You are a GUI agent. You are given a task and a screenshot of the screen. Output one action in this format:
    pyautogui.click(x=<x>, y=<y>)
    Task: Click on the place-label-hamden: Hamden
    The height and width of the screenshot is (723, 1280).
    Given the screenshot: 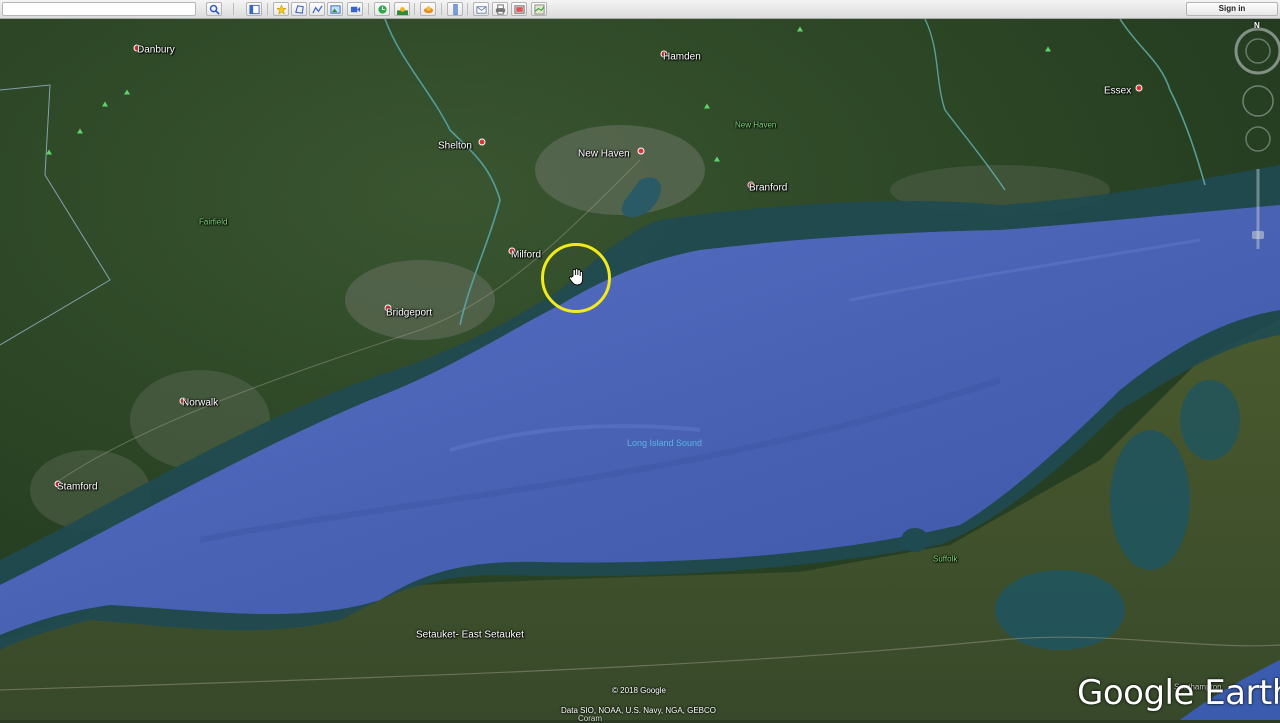 What is the action you would take?
    pyautogui.click(x=682, y=57)
    